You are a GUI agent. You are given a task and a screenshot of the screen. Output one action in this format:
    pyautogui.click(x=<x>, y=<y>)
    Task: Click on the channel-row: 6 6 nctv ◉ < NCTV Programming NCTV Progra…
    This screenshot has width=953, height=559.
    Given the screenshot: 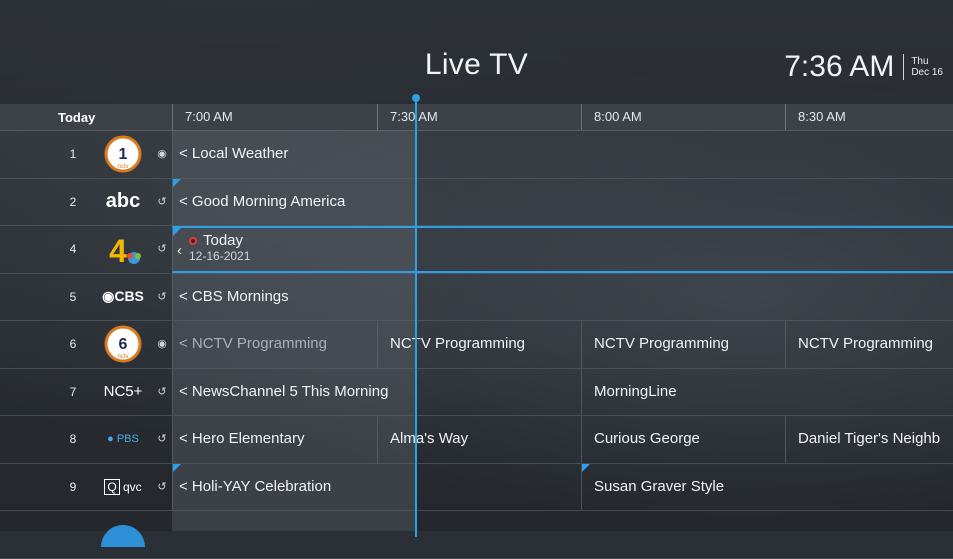 What is the action you would take?
    pyautogui.click(x=476, y=345)
    